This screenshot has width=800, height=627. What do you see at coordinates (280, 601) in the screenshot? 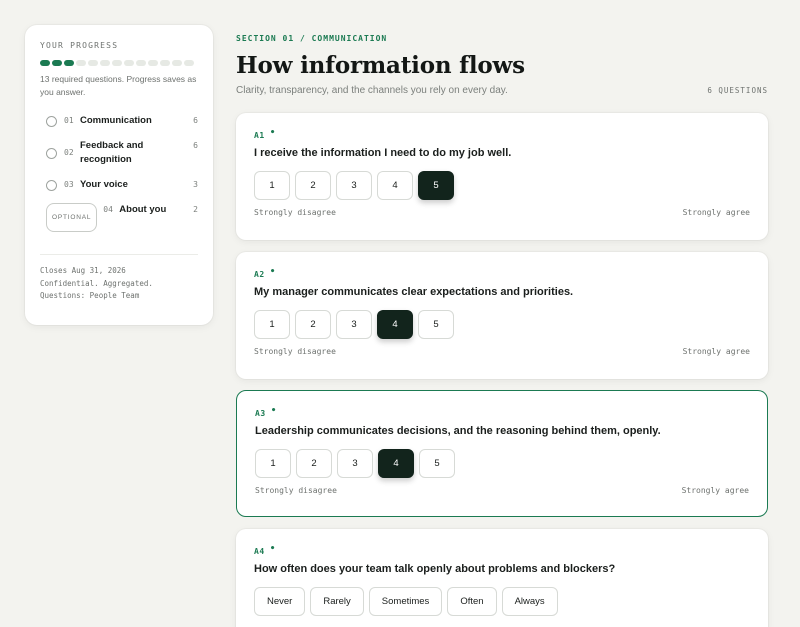
I see `answer-option-button: Never` at bounding box center [280, 601].